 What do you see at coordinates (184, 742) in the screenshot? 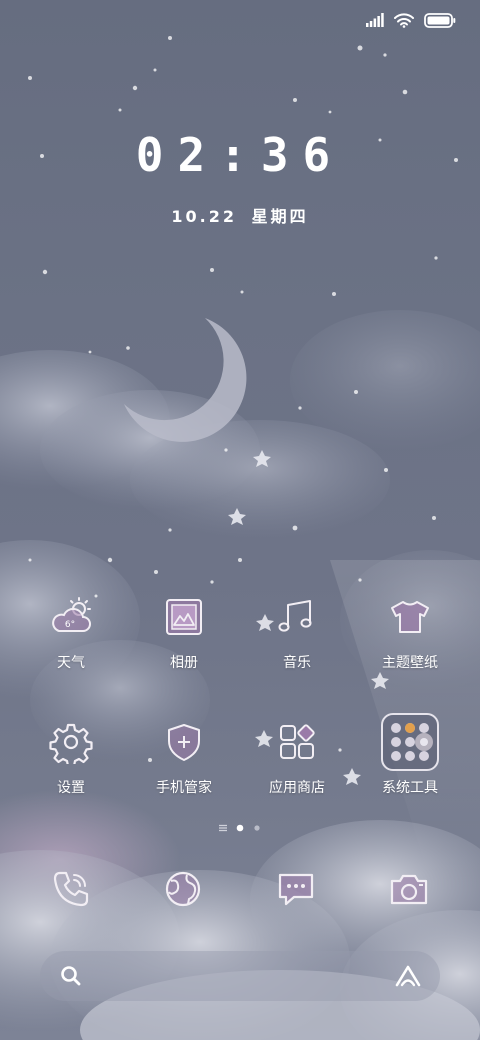
I see `security-icon` at bounding box center [184, 742].